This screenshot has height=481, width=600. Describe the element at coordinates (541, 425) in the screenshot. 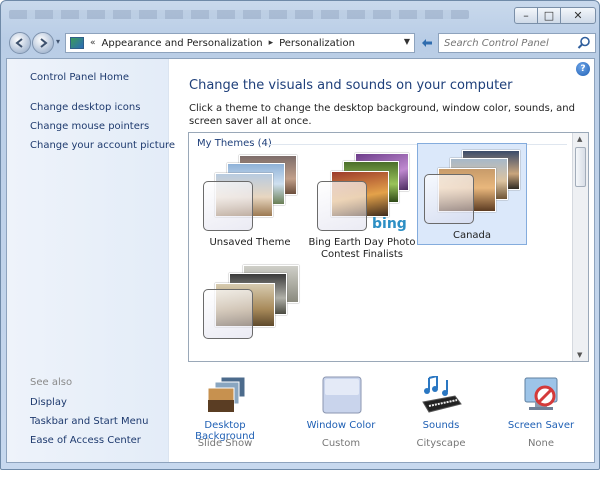

I see `screen-saver-link: Screen Saver` at that location.